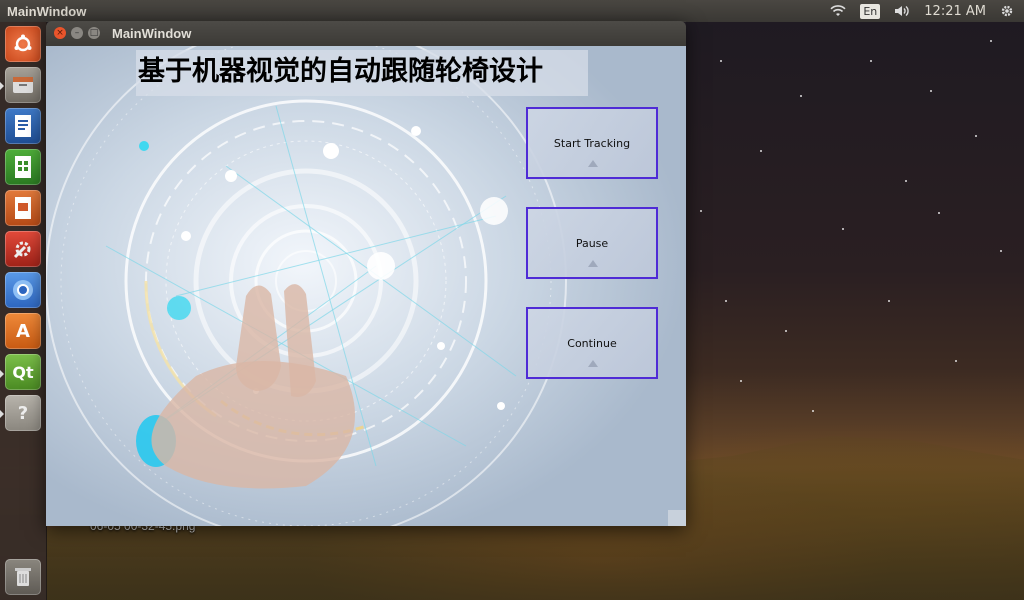 This screenshot has height=600, width=1024. I want to click on libreoffice-impress-icon, so click(23, 208).